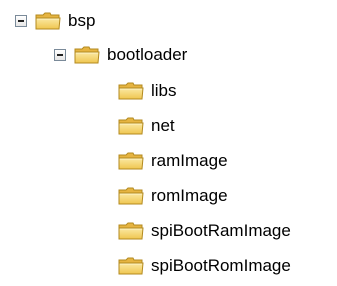 The height and width of the screenshot is (286, 337). I want to click on tree-node-net: net, so click(146, 126).